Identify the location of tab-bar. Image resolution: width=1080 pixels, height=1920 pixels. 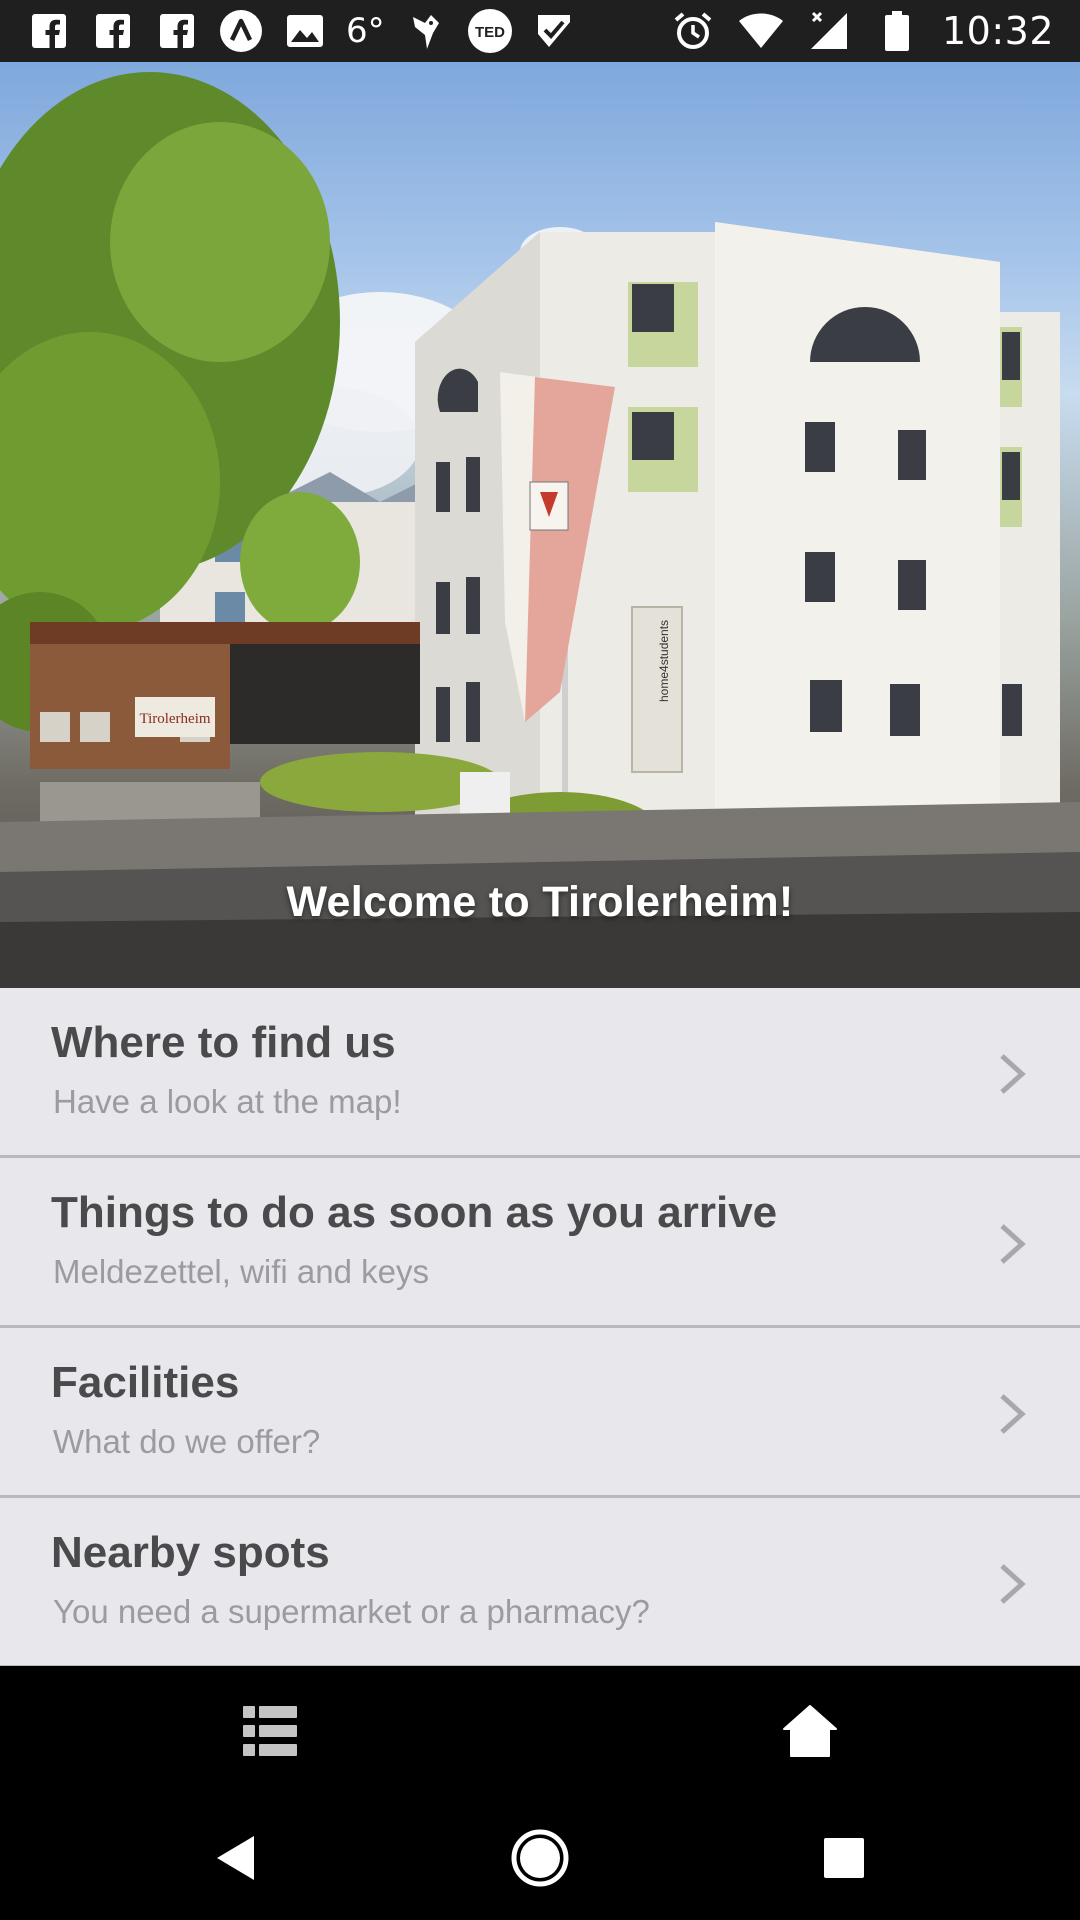
(540, 1731).